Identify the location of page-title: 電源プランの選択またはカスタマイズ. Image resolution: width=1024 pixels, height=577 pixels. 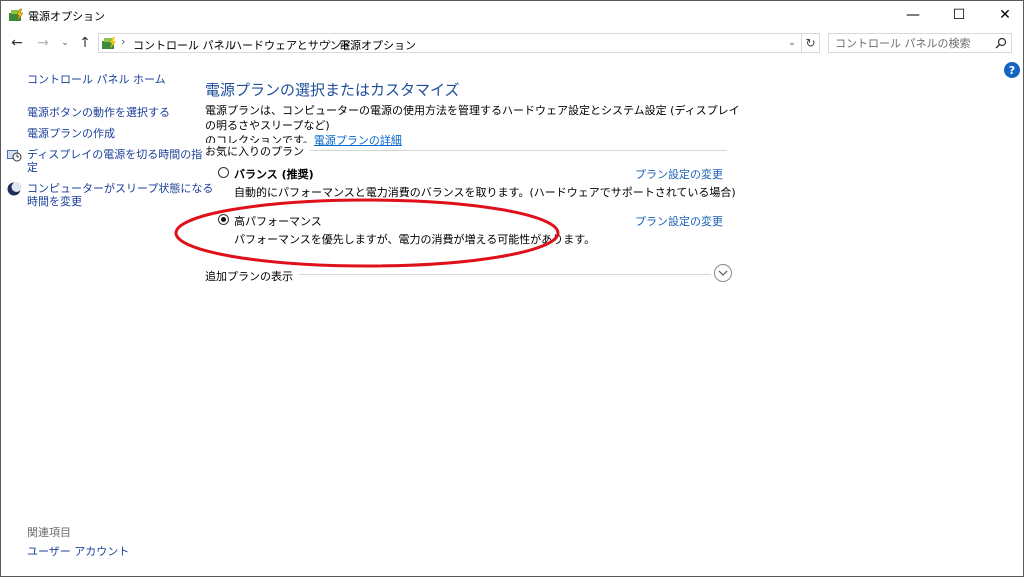
(332, 90).